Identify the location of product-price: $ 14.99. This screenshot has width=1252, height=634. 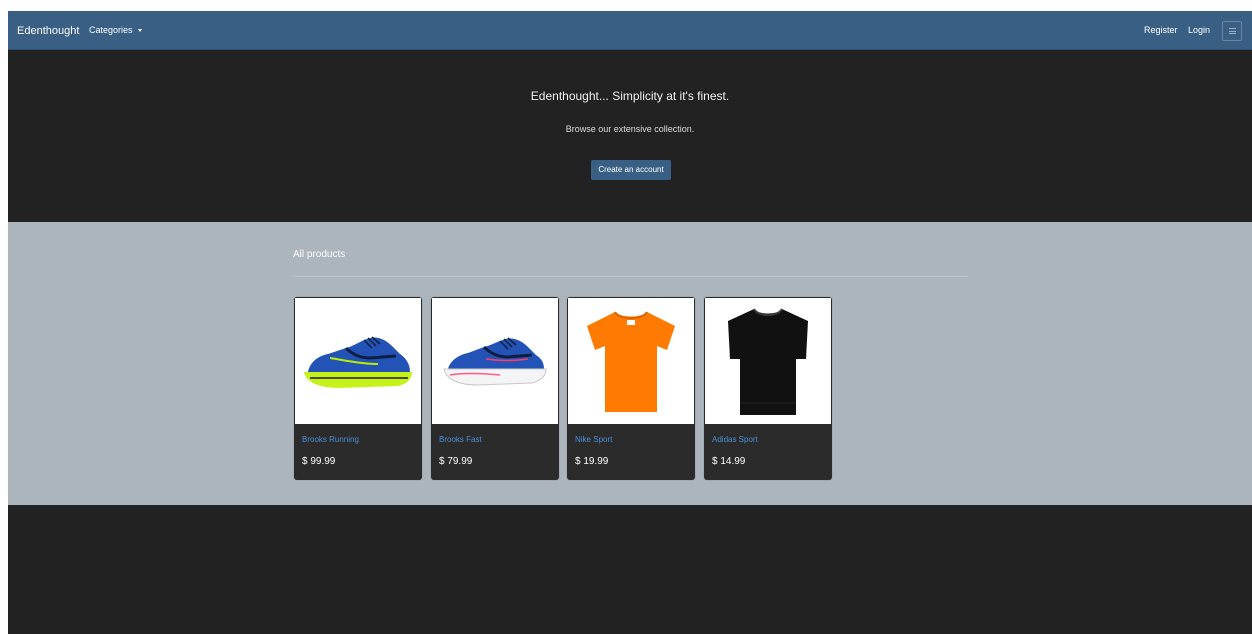
(729, 461).